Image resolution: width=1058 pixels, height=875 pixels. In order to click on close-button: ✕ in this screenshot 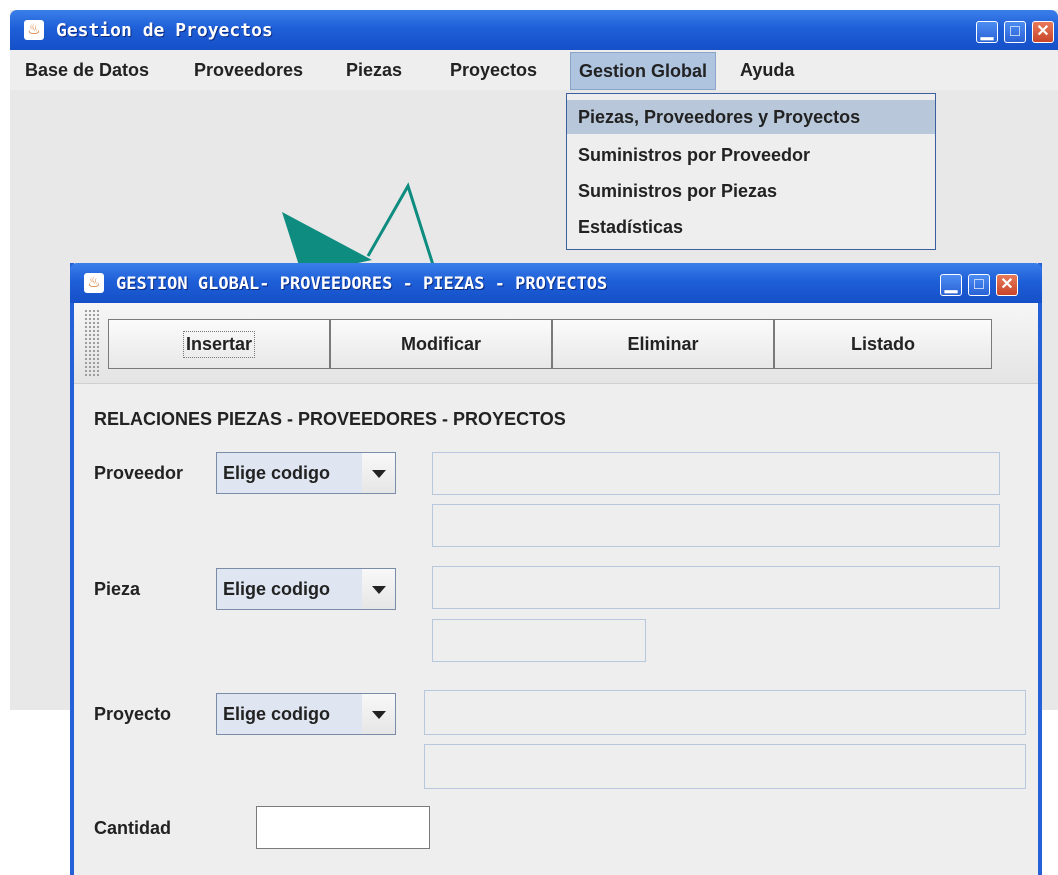, I will do `click(1043, 32)`.